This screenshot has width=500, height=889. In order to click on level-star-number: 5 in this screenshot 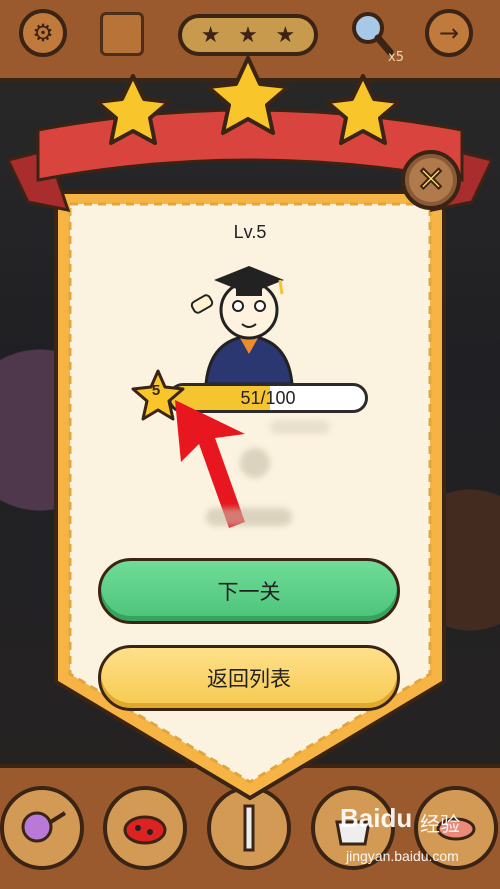, I will do `click(156, 390)`.